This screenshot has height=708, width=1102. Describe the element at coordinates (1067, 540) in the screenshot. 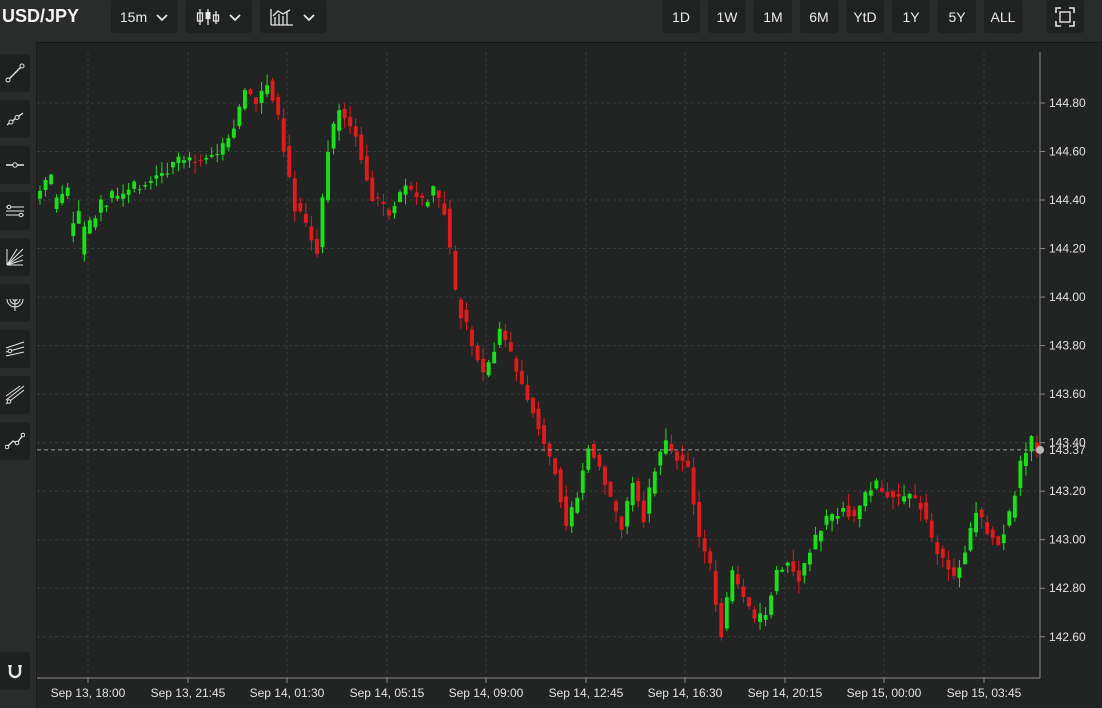

I see `y-tick-label: 143.00` at that location.